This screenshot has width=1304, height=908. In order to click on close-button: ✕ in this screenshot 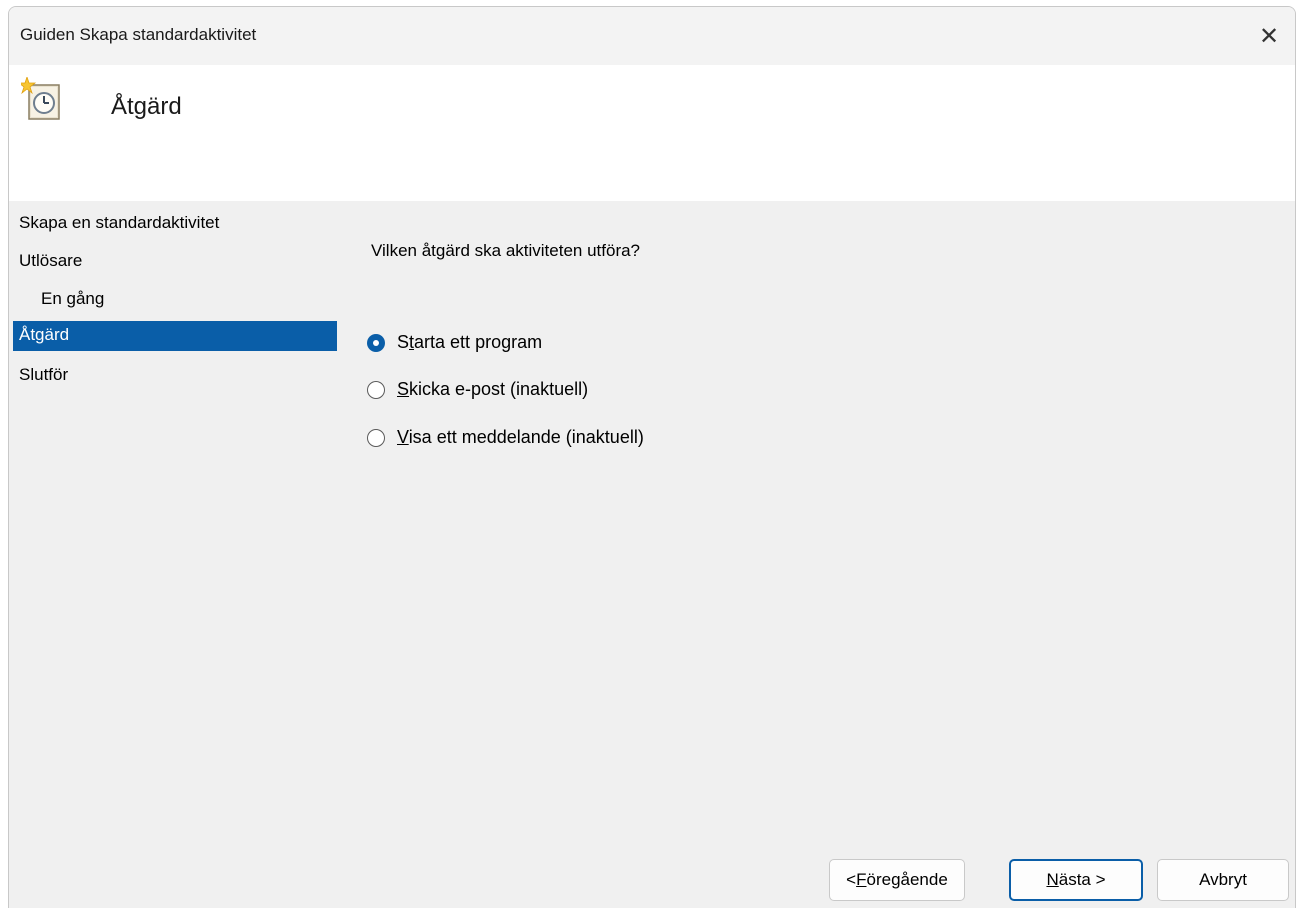, I will do `click(1269, 36)`.